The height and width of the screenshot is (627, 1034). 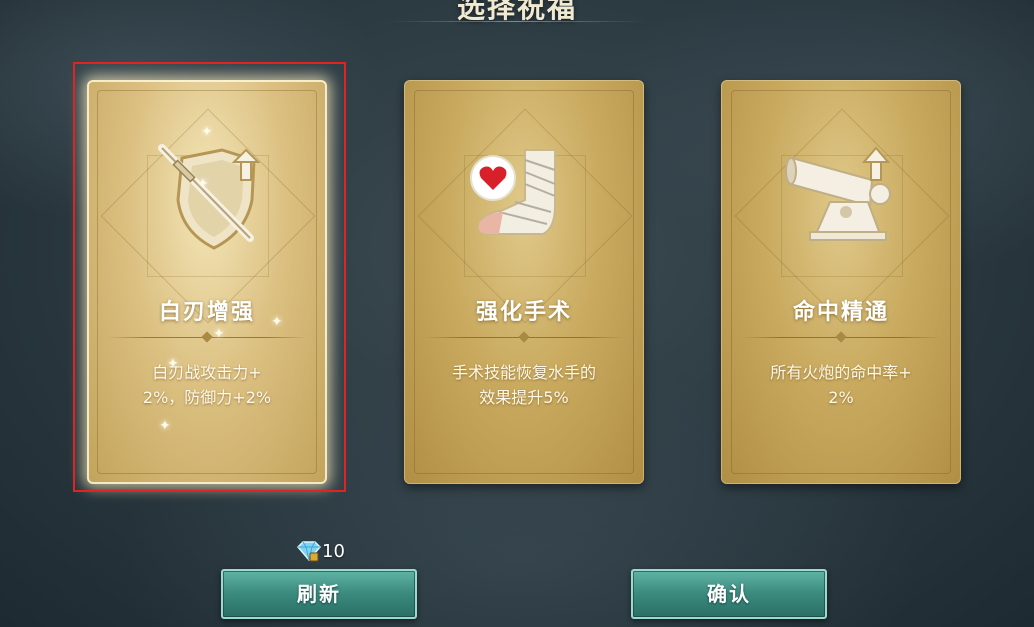 What do you see at coordinates (840, 312) in the screenshot?
I see `card-title: 命中精通` at bounding box center [840, 312].